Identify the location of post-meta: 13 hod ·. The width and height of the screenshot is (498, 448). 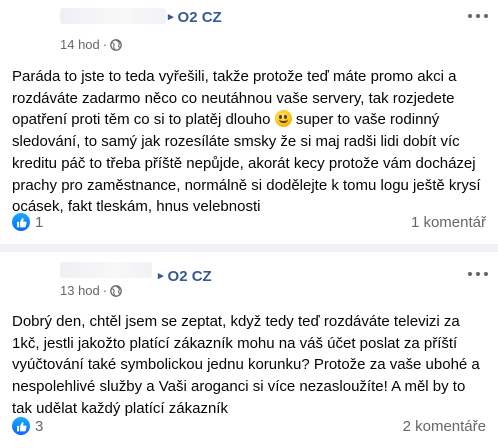
(91, 290).